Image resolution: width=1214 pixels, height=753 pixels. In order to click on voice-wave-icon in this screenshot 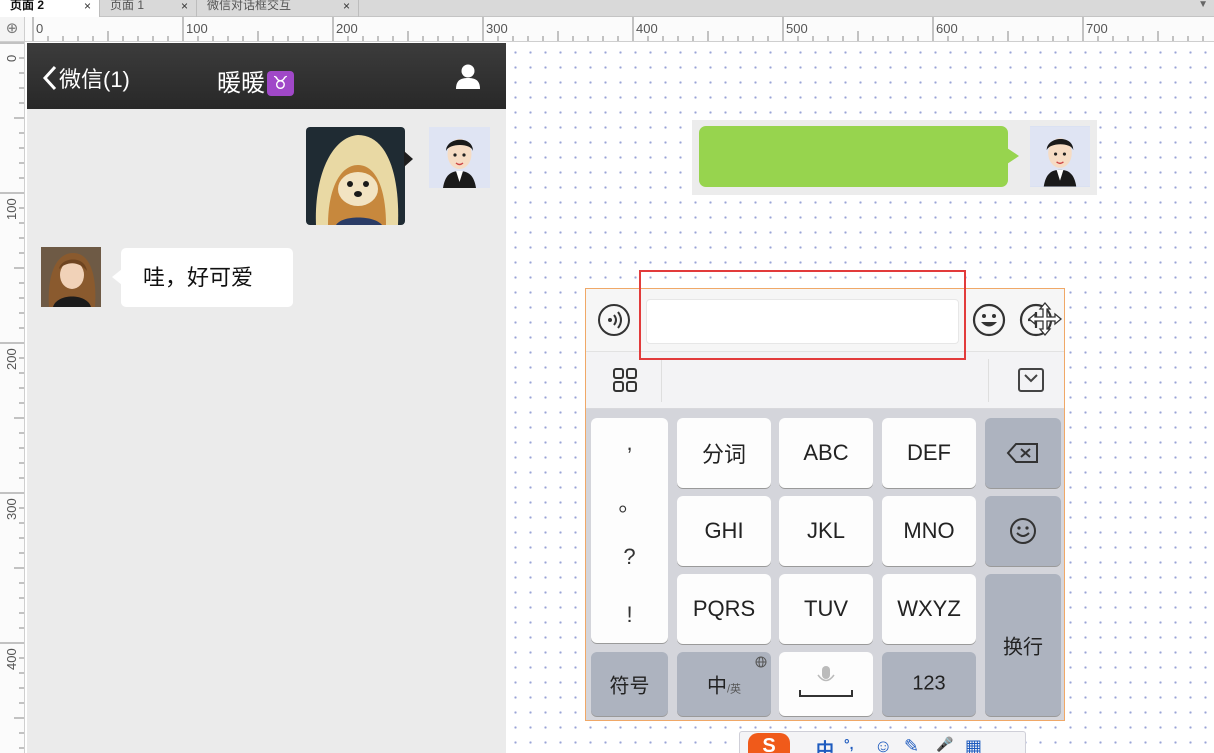, I will do `click(615, 320)`.